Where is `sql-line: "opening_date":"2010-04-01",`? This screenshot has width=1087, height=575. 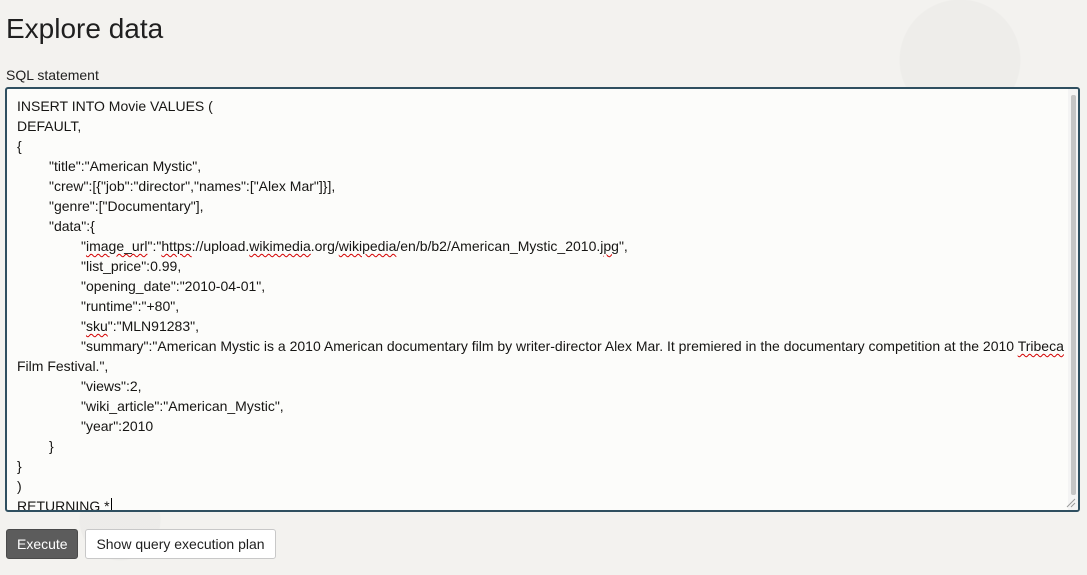 sql-line: "opening_date":"2010-04-01", is located at coordinates (173, 286).